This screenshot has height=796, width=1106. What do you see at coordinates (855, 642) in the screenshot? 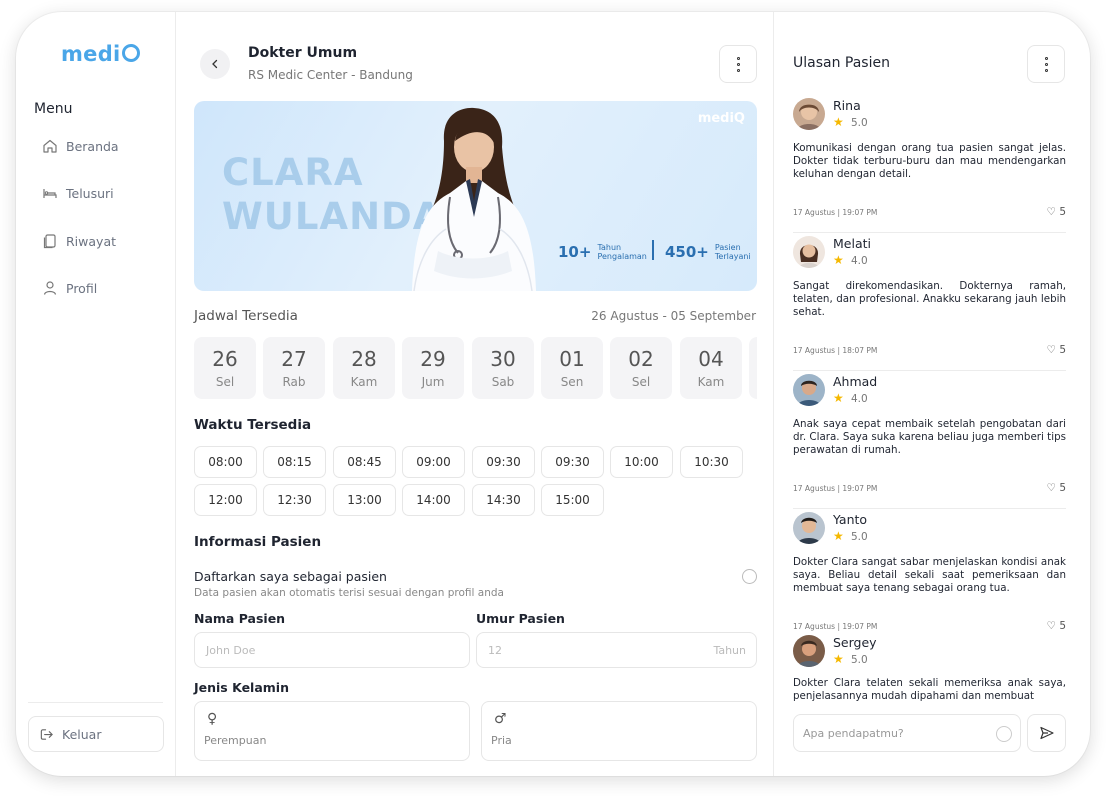
I see `reviewer-name: Sergey` at bounding box center [855, 642].